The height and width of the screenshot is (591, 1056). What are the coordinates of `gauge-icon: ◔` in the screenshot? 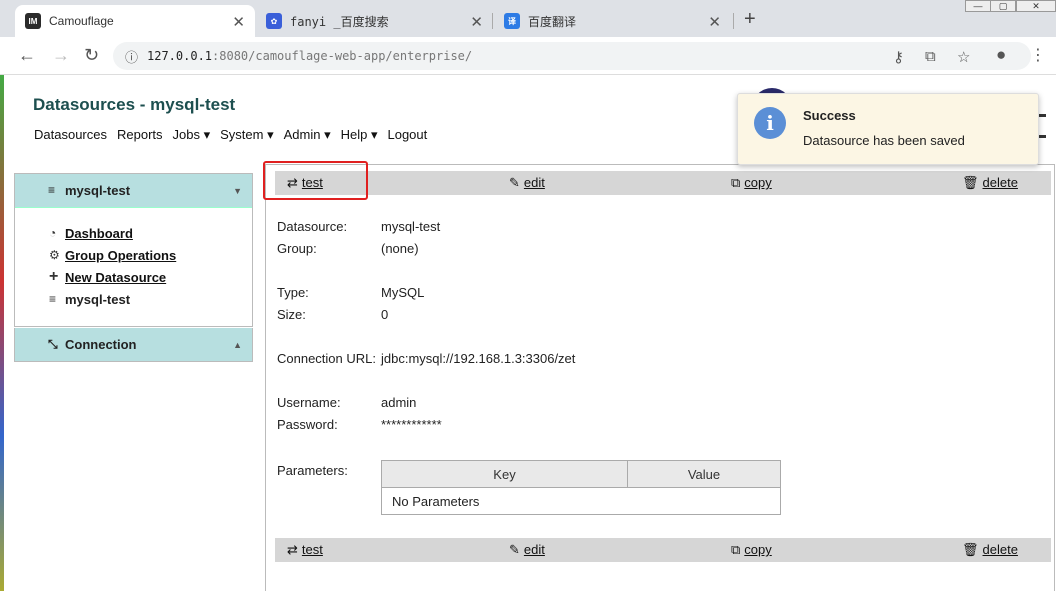 It's located at (53, 233).